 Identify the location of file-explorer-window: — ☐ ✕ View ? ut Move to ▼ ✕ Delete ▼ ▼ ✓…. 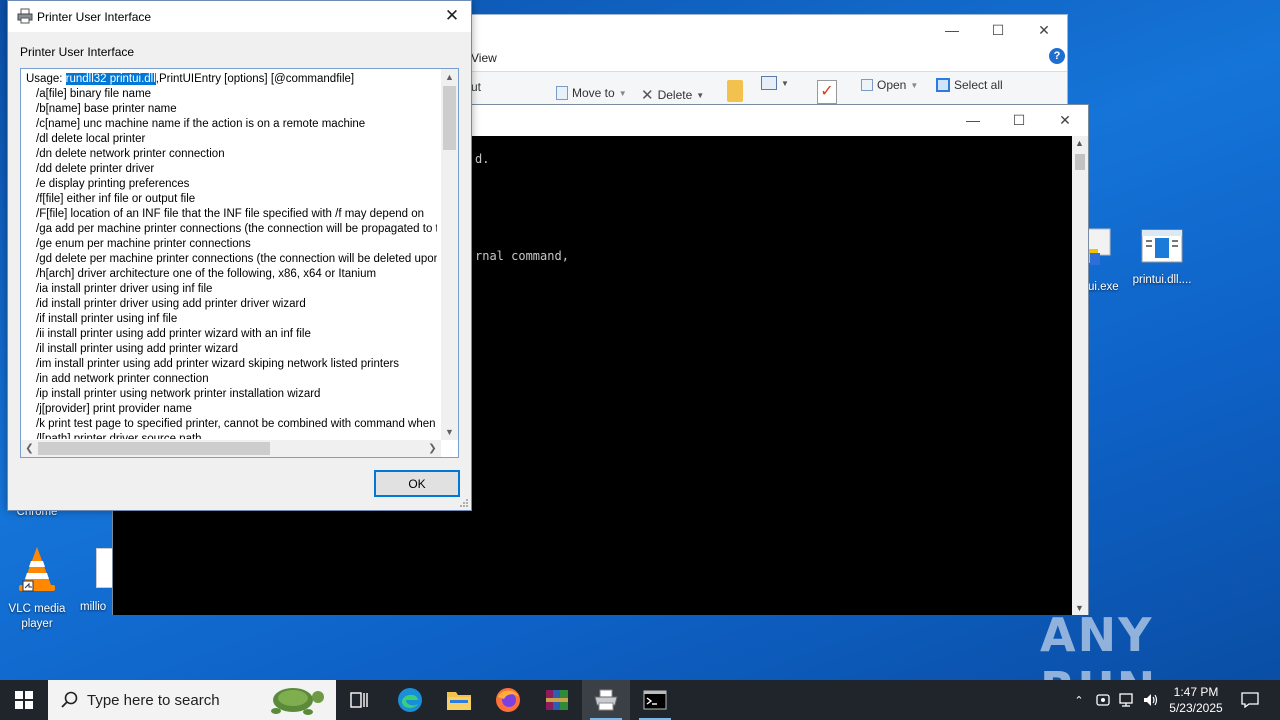
(749, 64).